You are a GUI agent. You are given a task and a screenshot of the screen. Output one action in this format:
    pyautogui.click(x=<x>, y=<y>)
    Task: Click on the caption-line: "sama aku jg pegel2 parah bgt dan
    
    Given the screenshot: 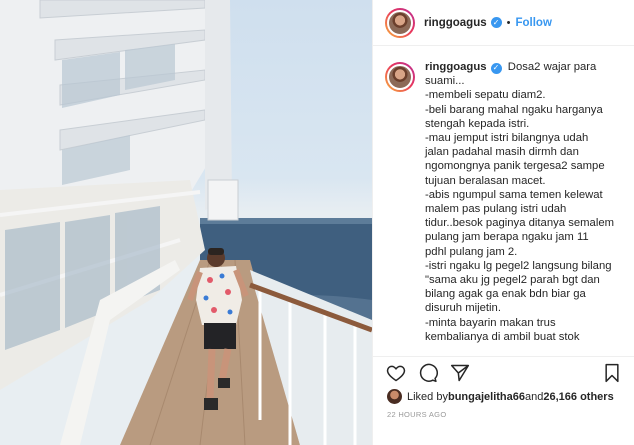 What is the action you would take?
    pyautogui.click(x=512, y=280)
    